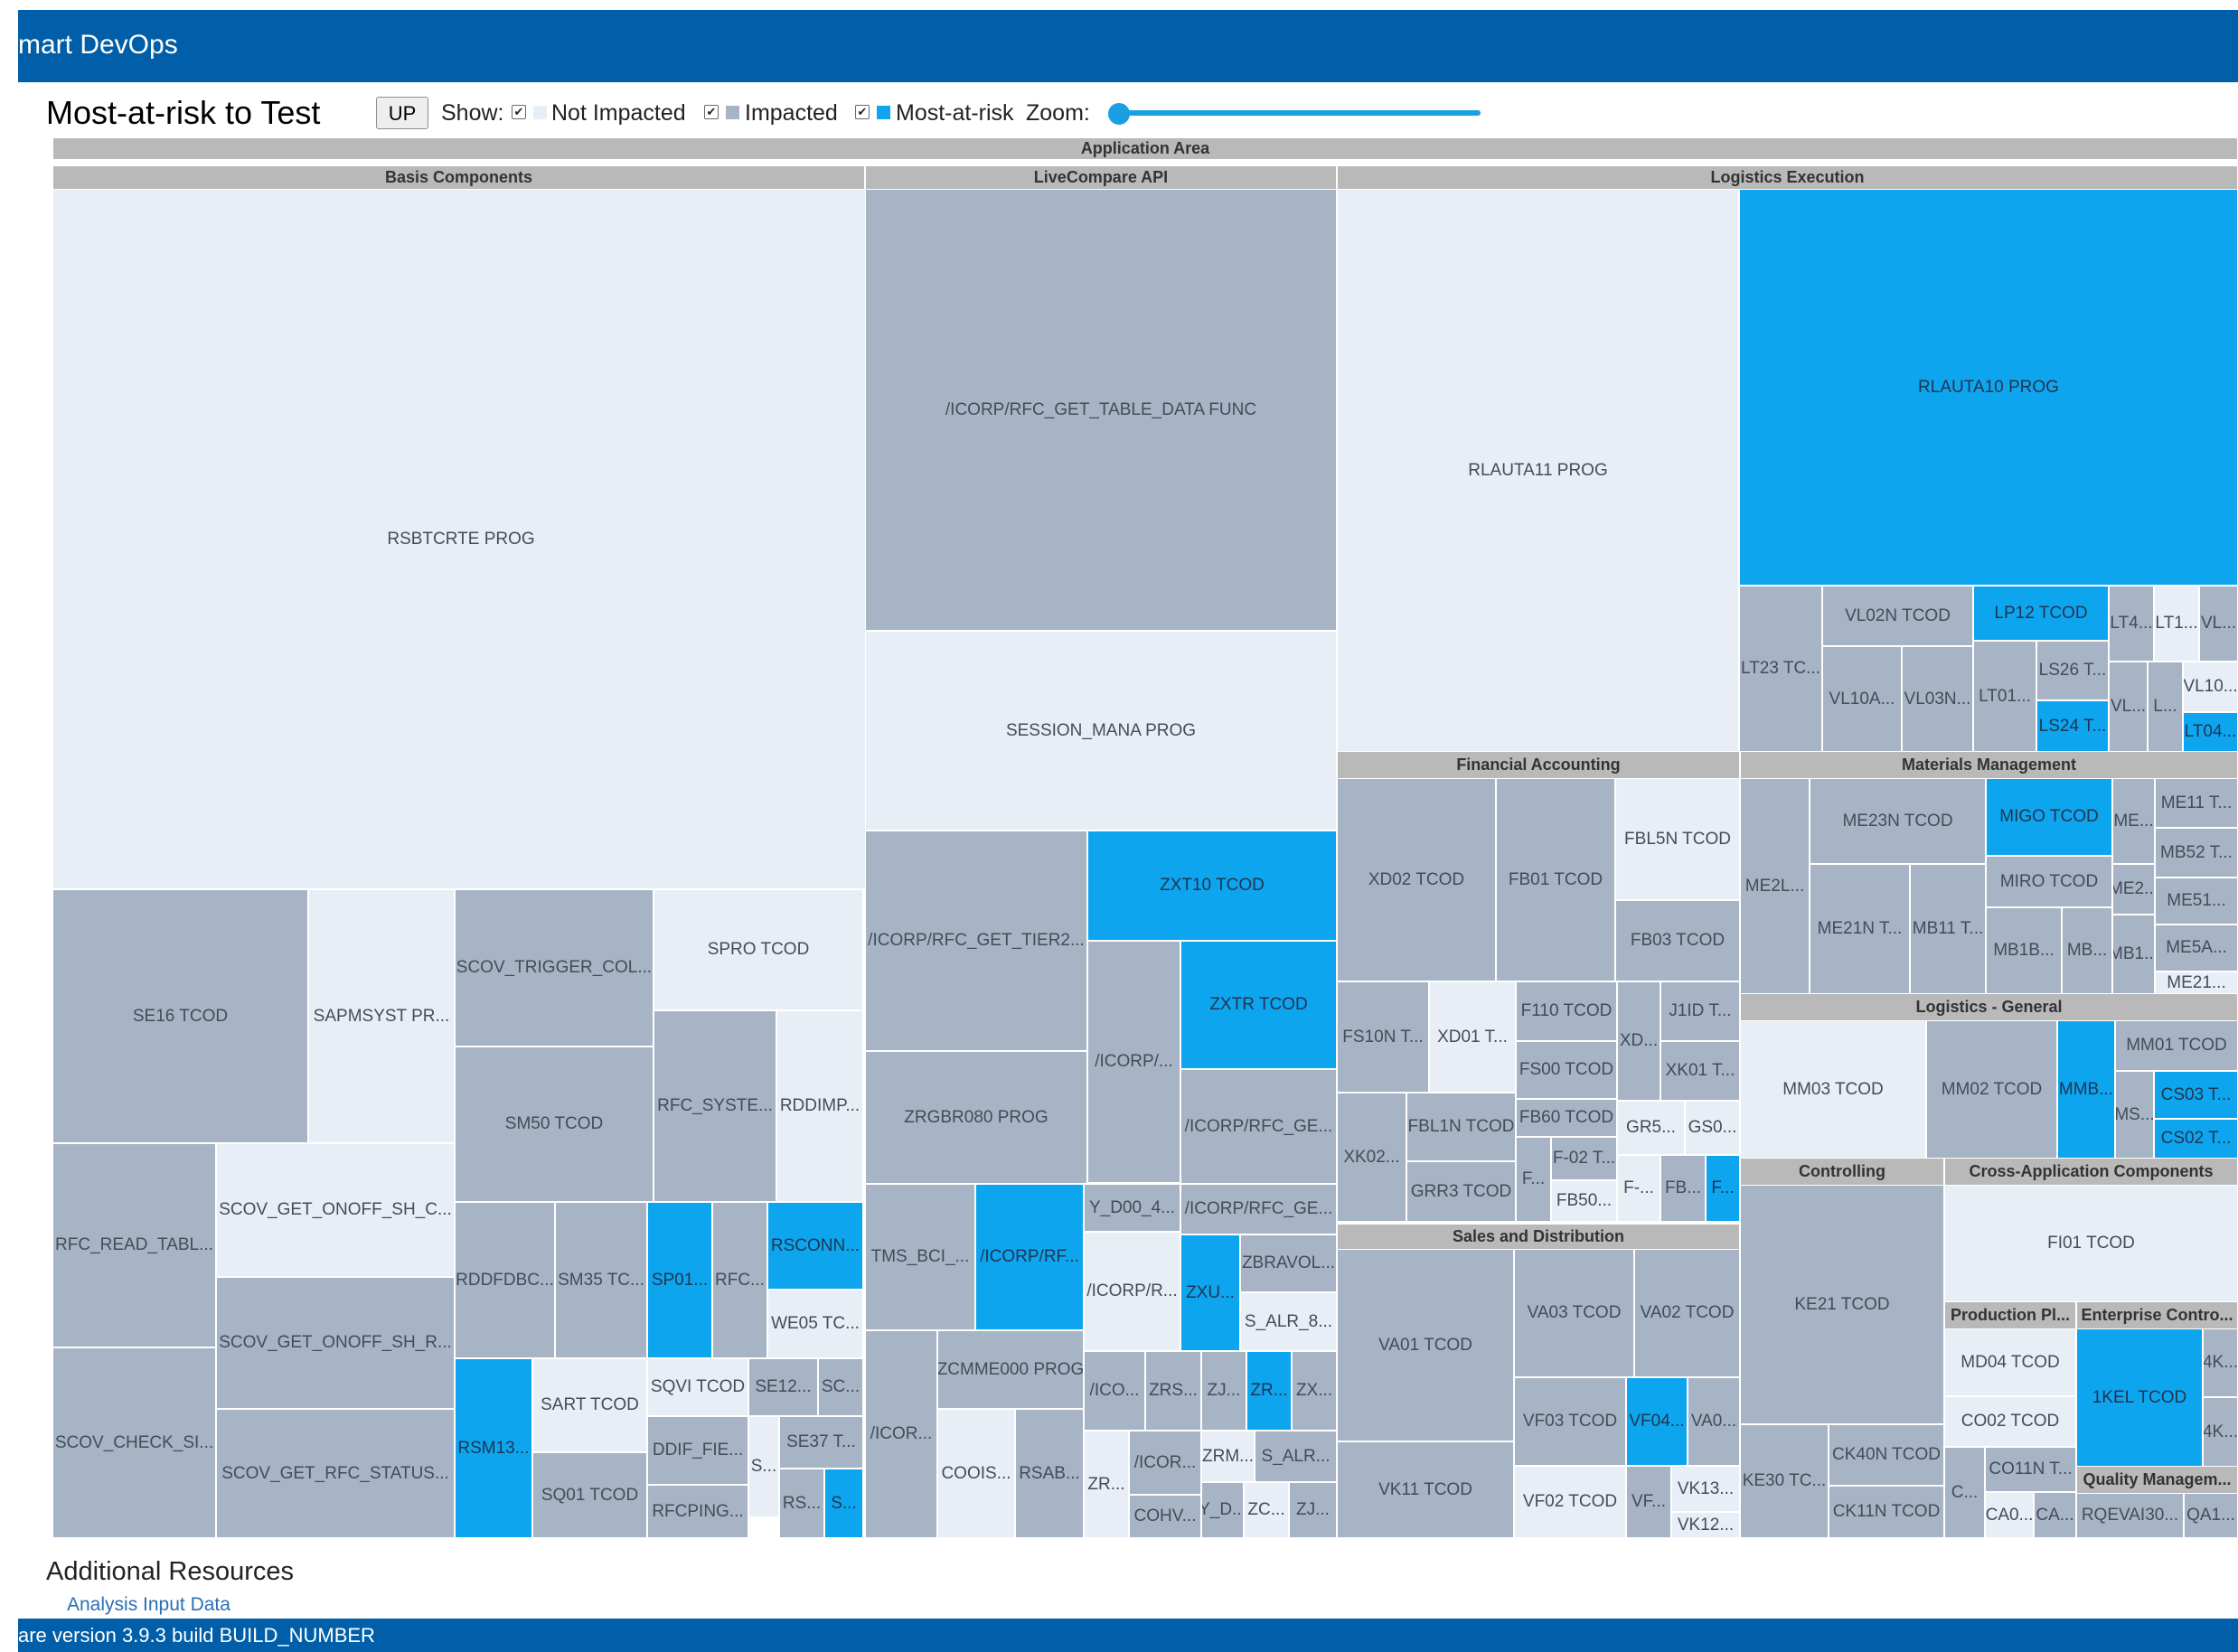  What do you see at coordinates (711, 112) in the screenshot?
I see `impacted-checkbox: ✔` at bounding box center [711, 112].